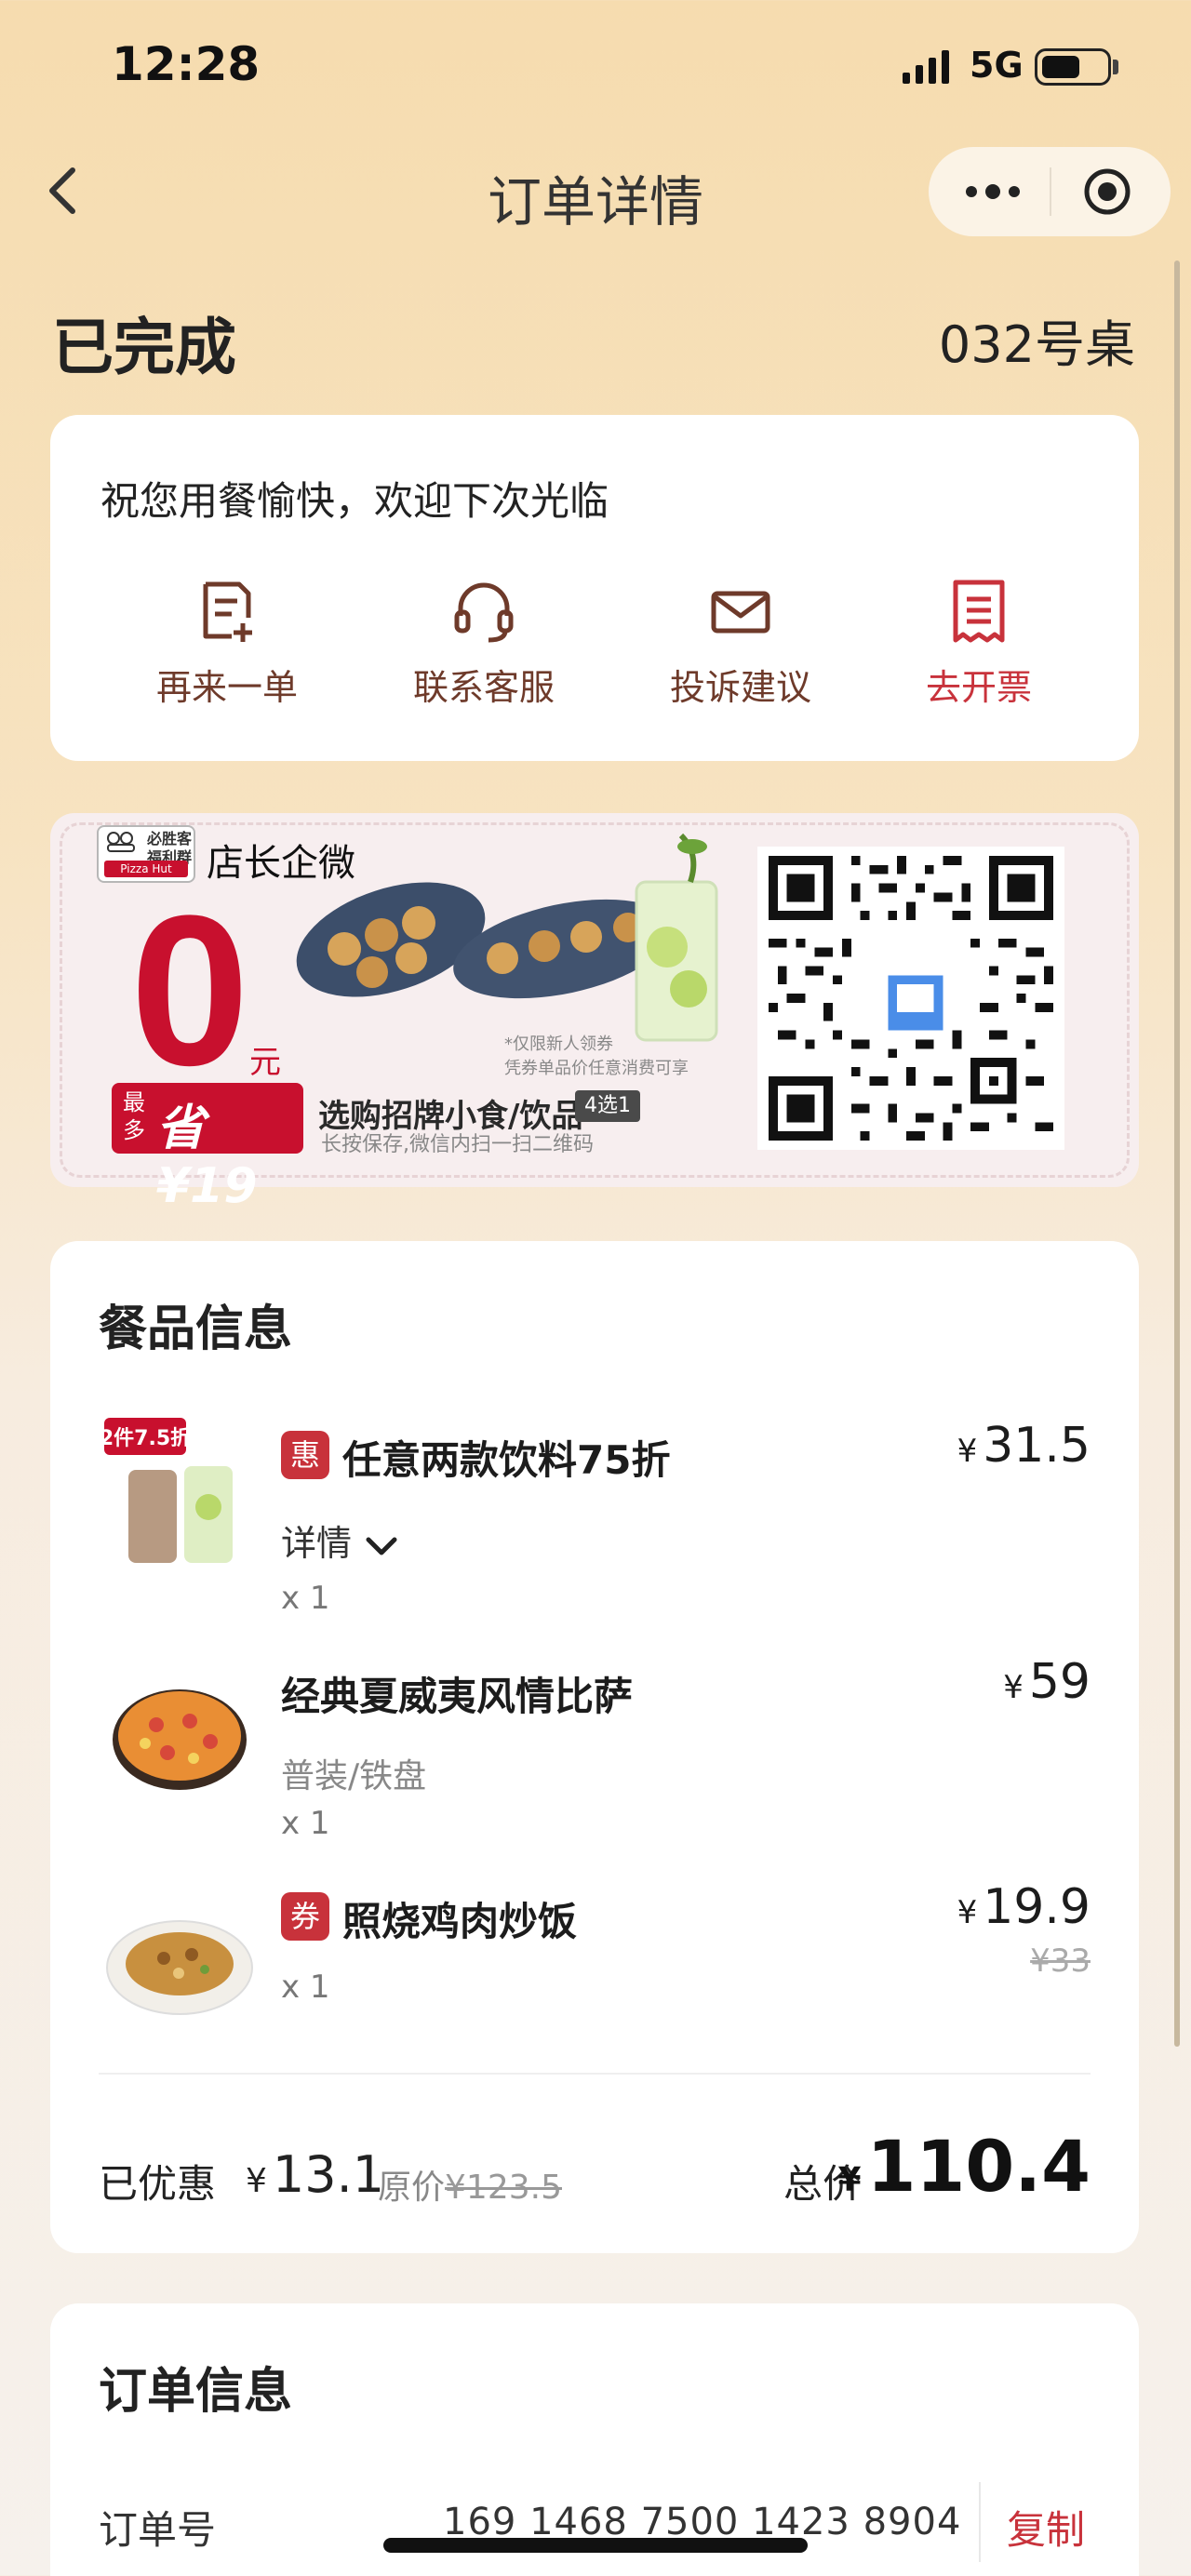  Describe the element at coordinates (483, 687) in the screenshot. I see `contact-service-label: 联系客服` at that location.